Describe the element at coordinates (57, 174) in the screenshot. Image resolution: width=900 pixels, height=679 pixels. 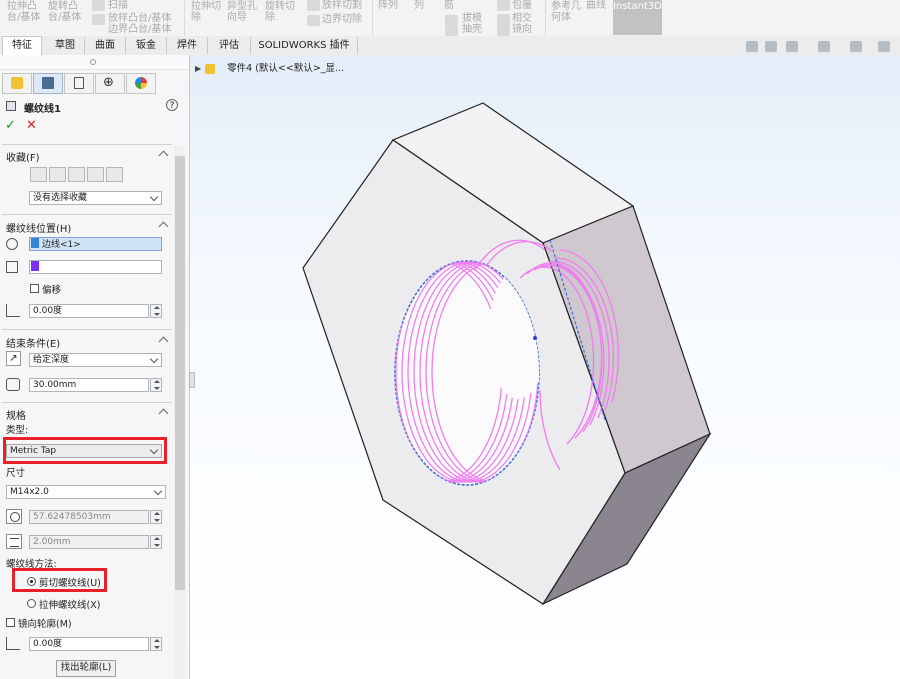
I see `favorite-save-icon` at that location.